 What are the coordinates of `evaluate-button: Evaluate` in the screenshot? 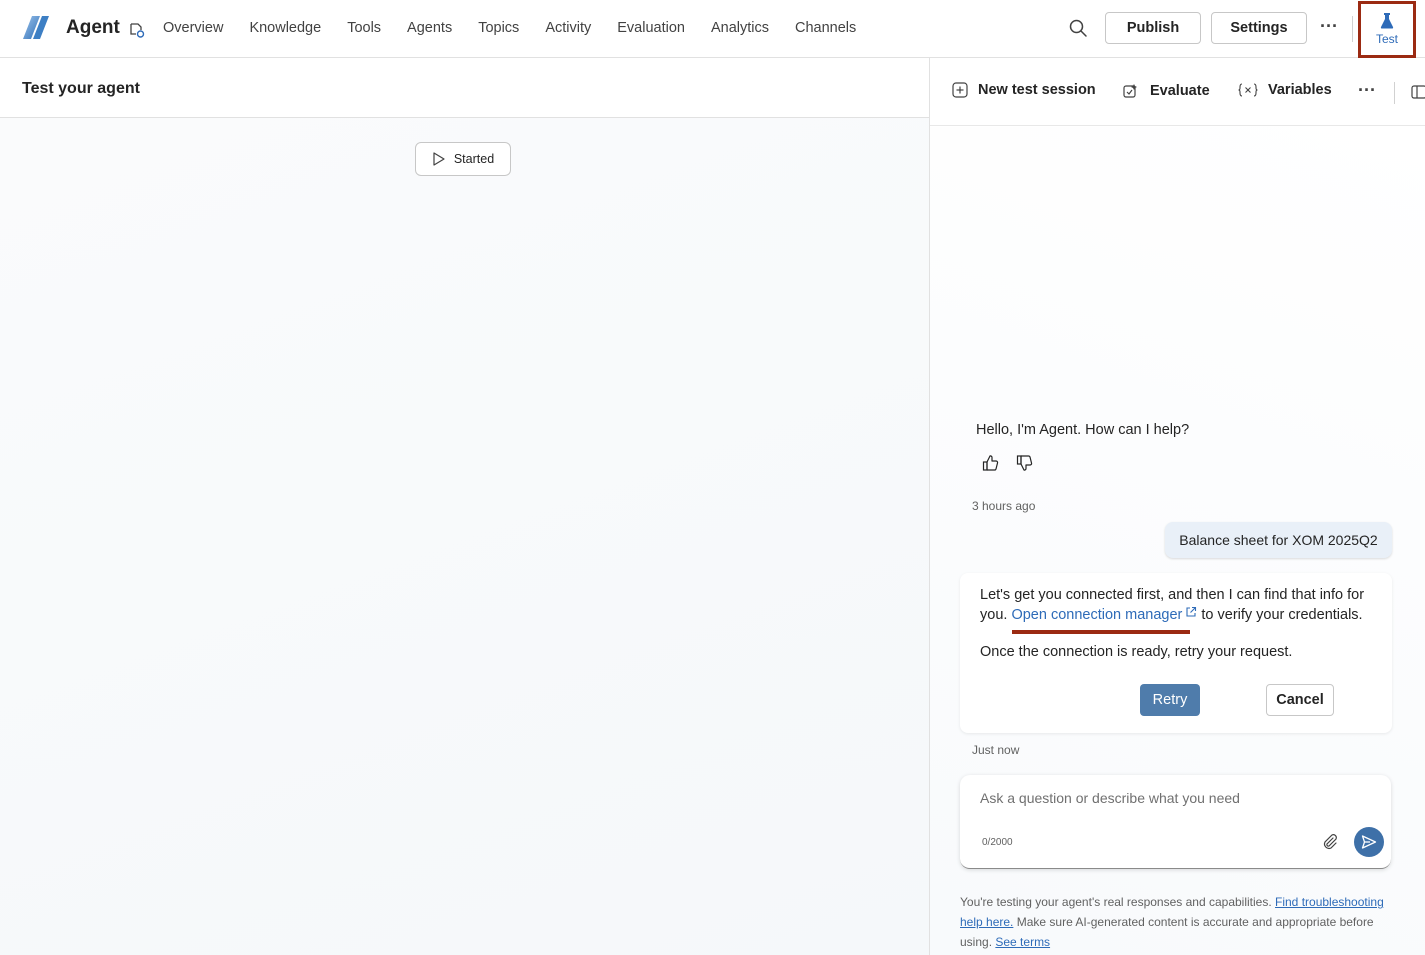 It's located at (1166, 91).